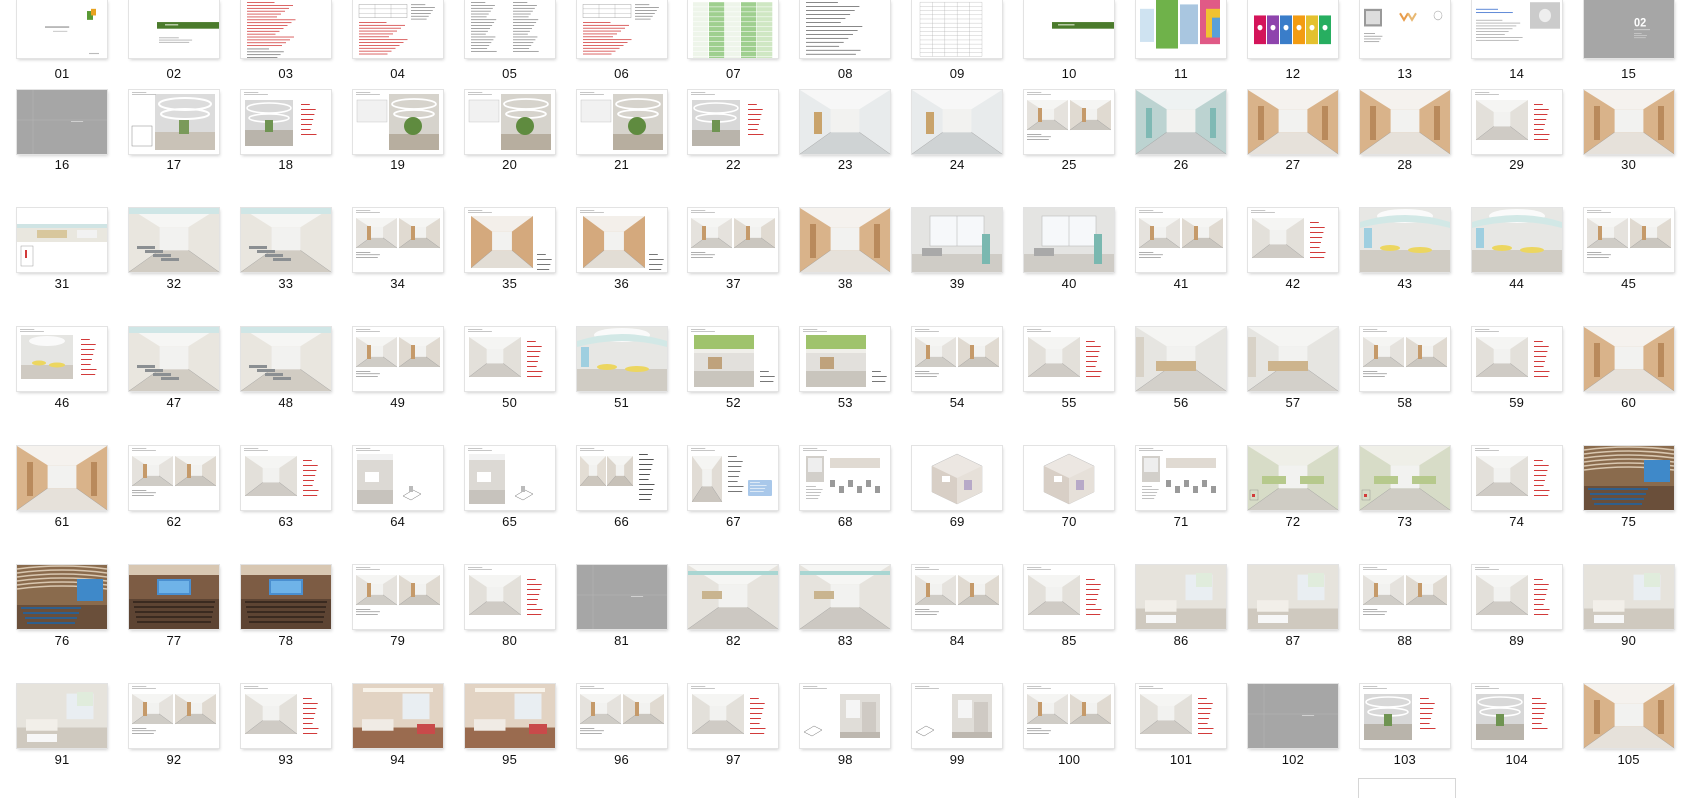 Image resolution: width=1683 pixels, height=798 pixels. I want to click on slide-thumbnail: 104, so click(1522, 383).